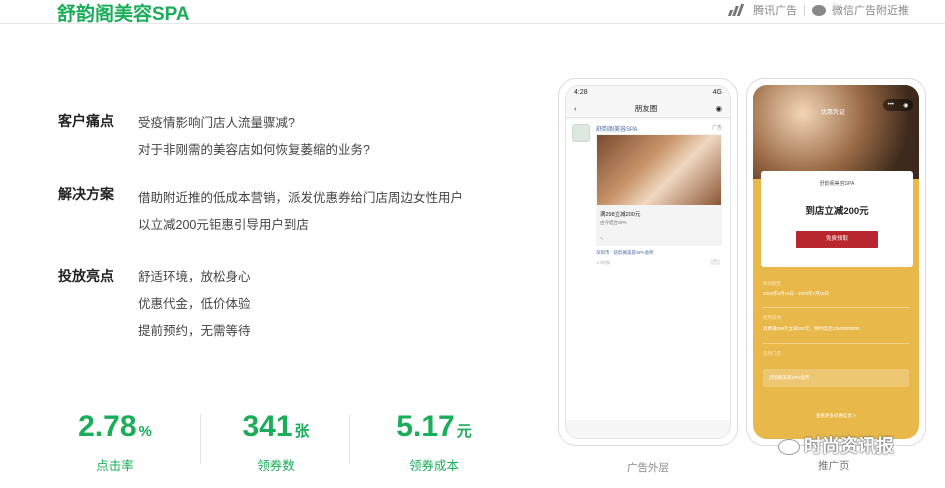  Describe the element at coordinates (625, 253) in the screenshot. I see `location-link: 深圳市 · 舒韵阁美容SPA会所` at that location.